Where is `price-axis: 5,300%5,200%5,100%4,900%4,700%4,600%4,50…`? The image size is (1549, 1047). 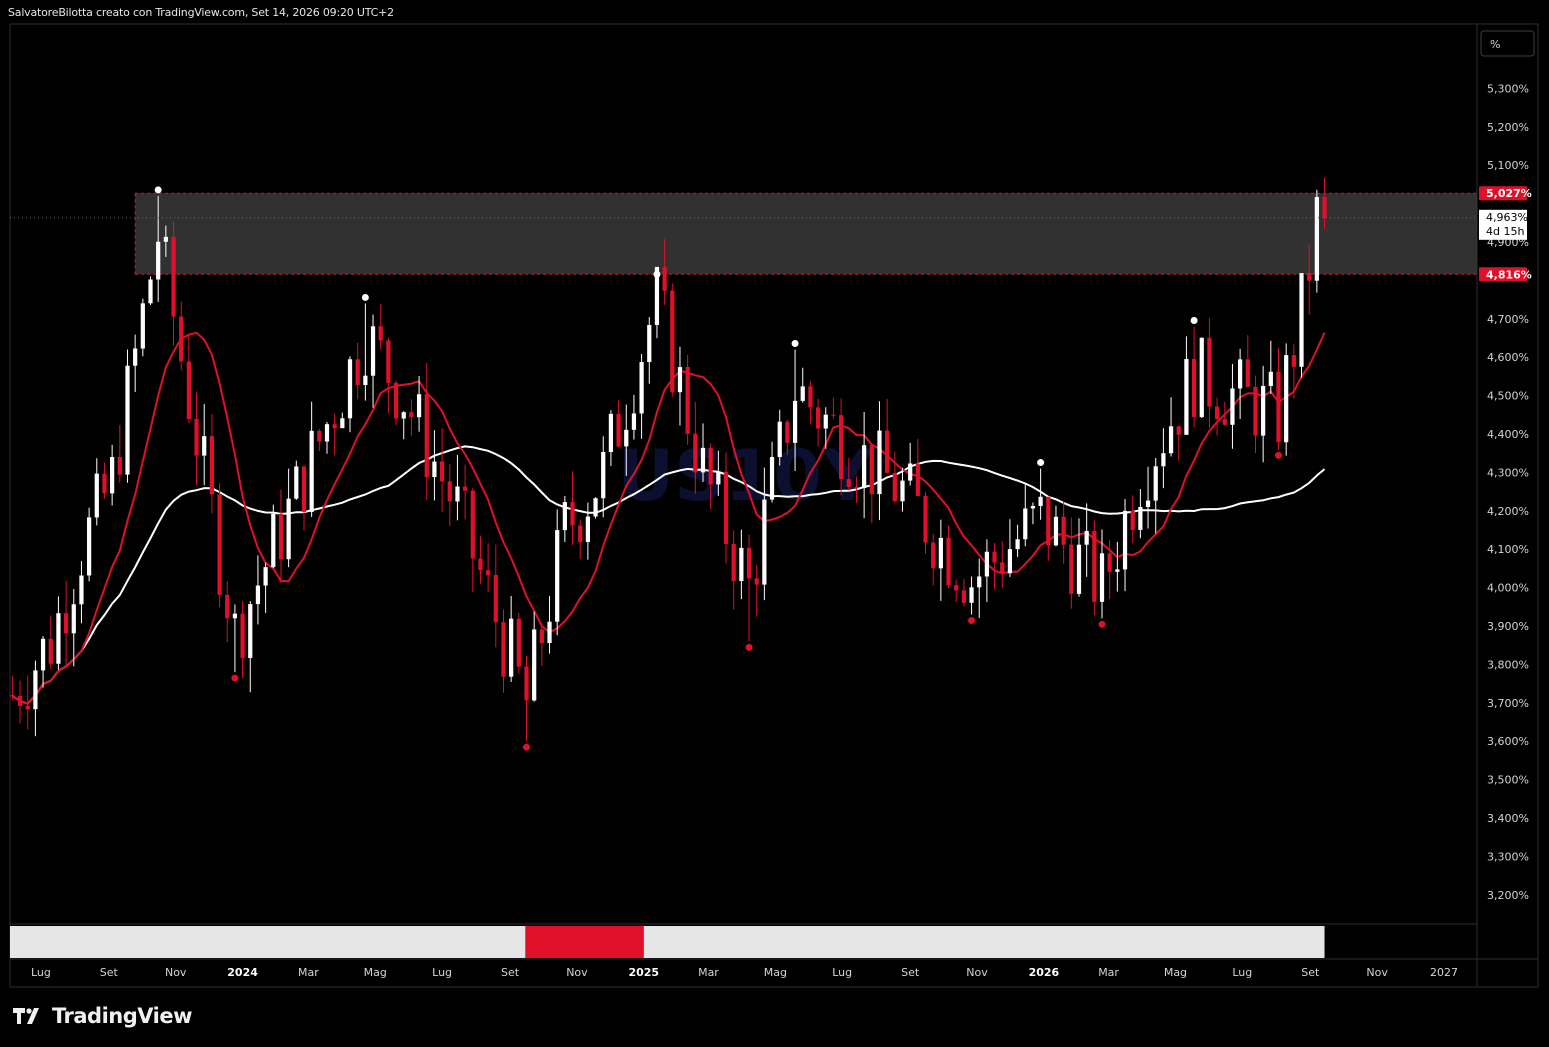 price-axis: 5,300%5,200%5,100%4,900%4,700%4,600%4,50… is located at coordinates (1505, 492).